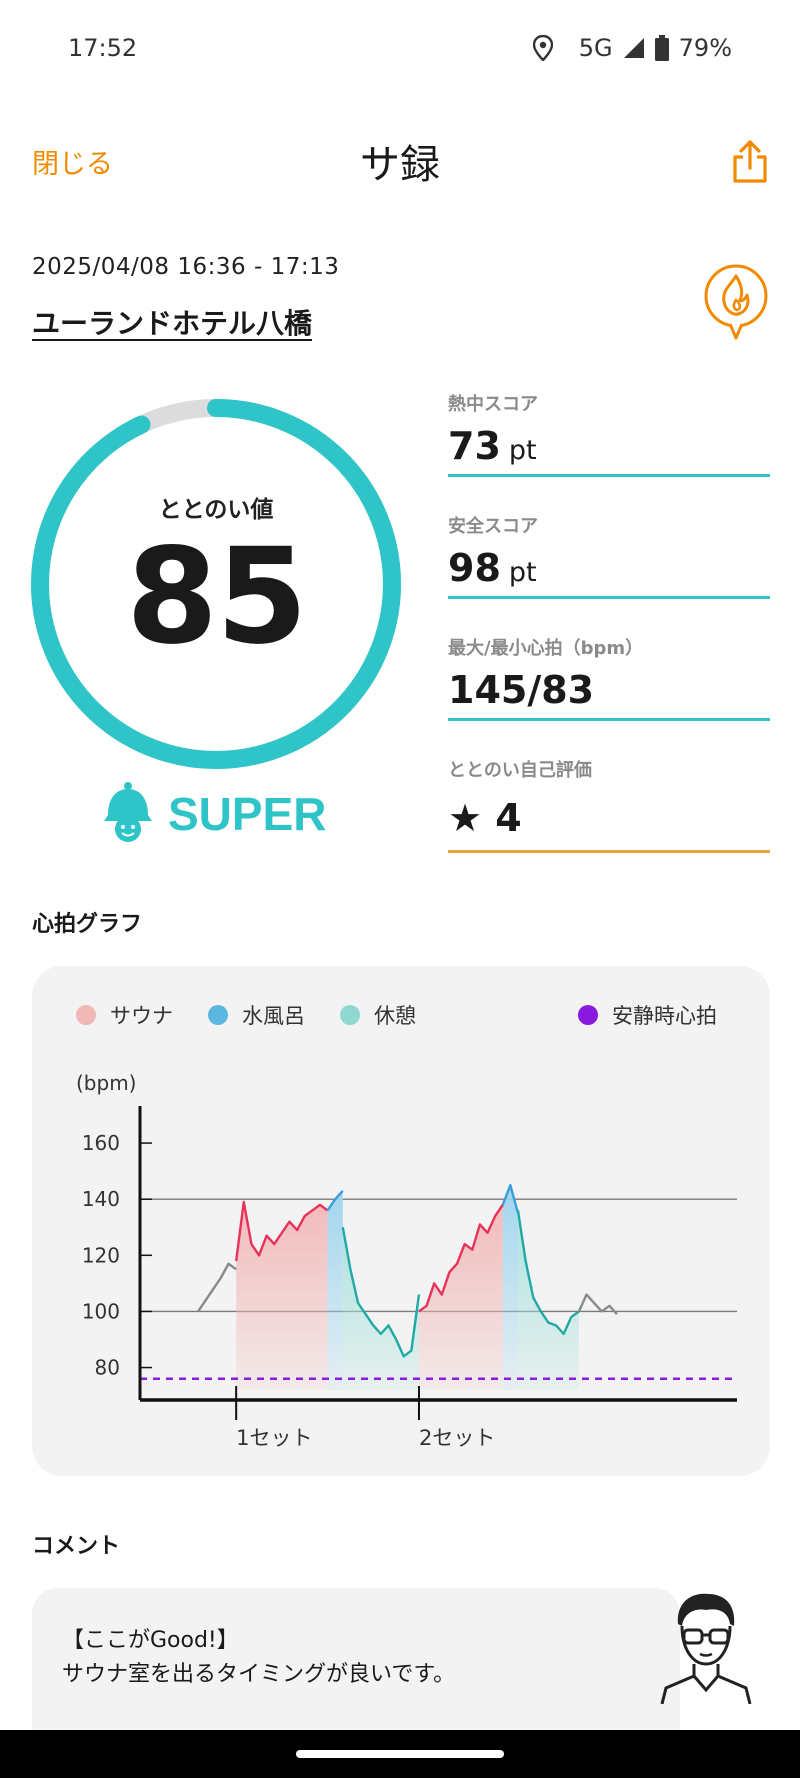 Image resolution: width=800 pixels, height=1778 pixels. I want to click on rank-label: SUPER, so click(247, 814).